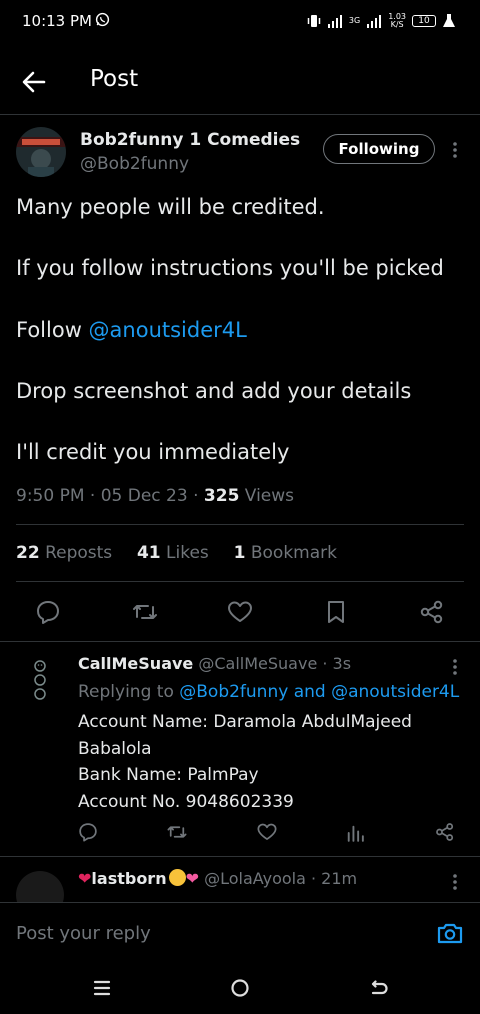 The width and height of the screenshot is (480, 1014). What do you see at coordinates (48, 612) in the screenshot?
I see `reply-icon` at bounding box center [48, 612].